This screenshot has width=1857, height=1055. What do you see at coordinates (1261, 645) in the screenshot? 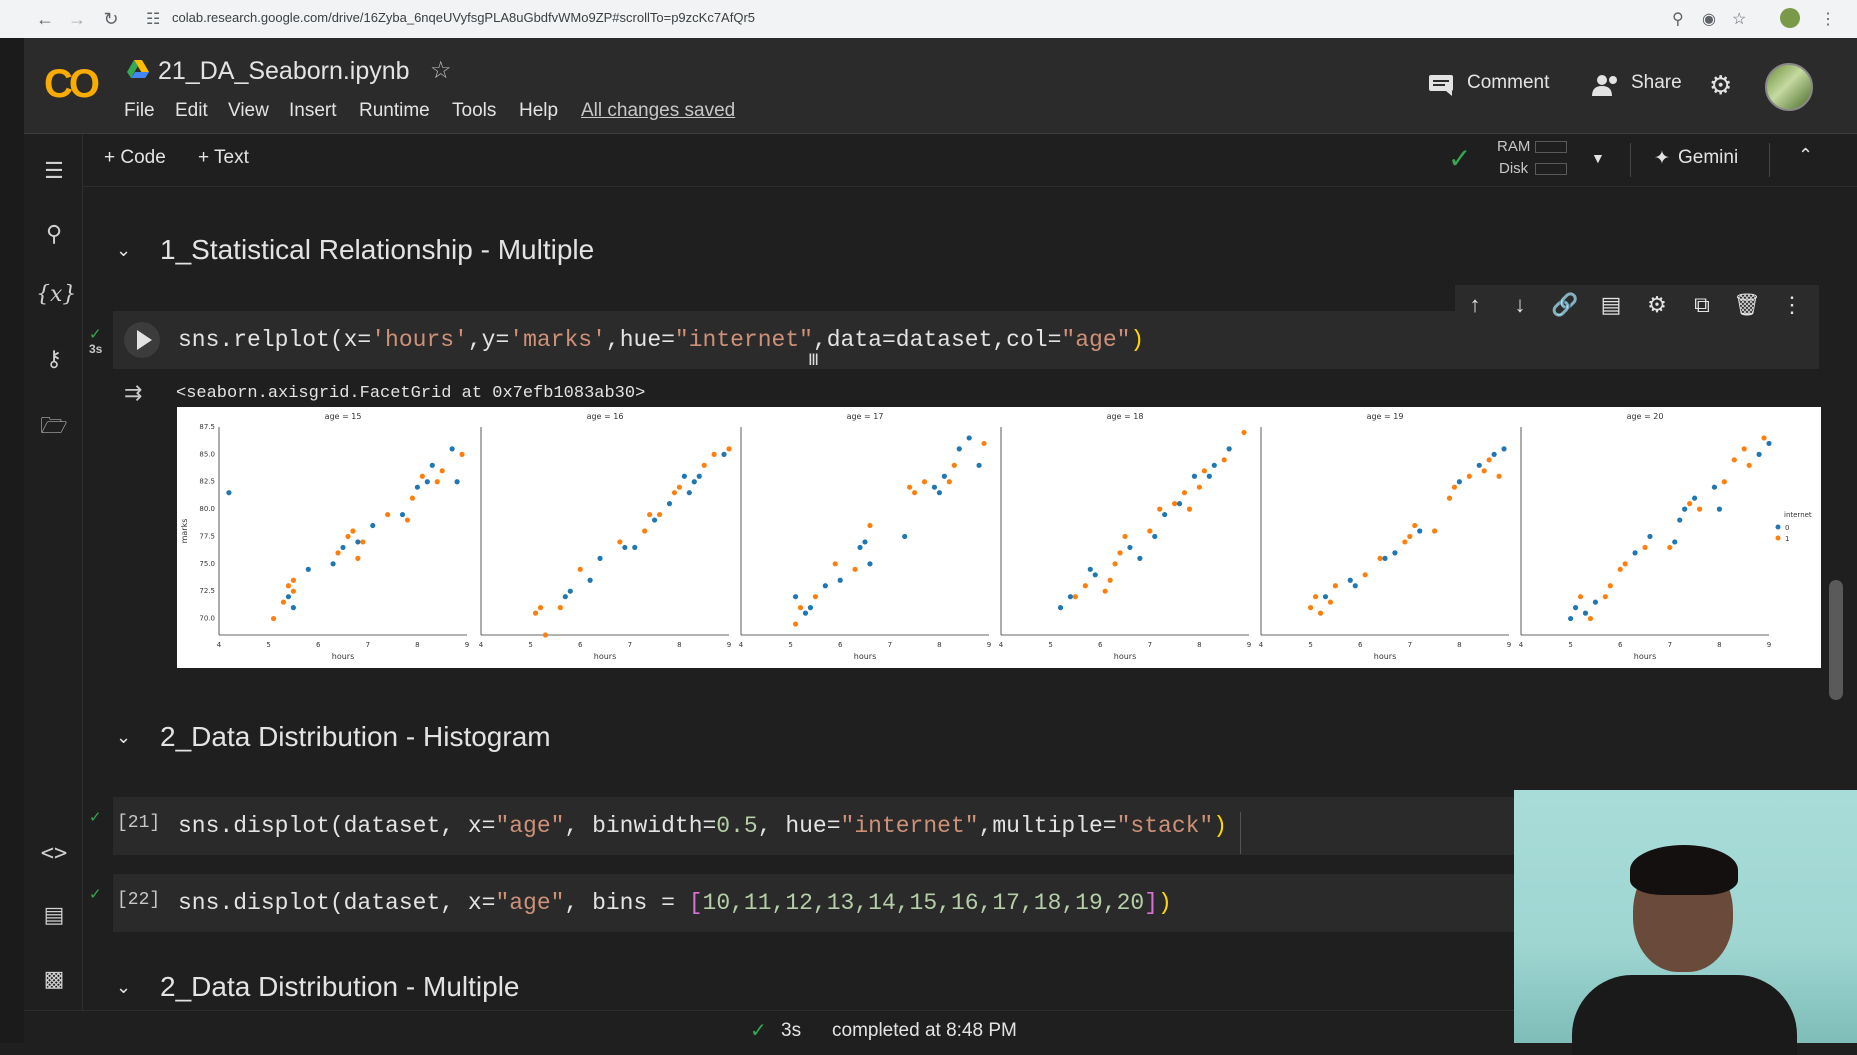
I see `x-tick-label: 4` at bounding box center [1261, 645].